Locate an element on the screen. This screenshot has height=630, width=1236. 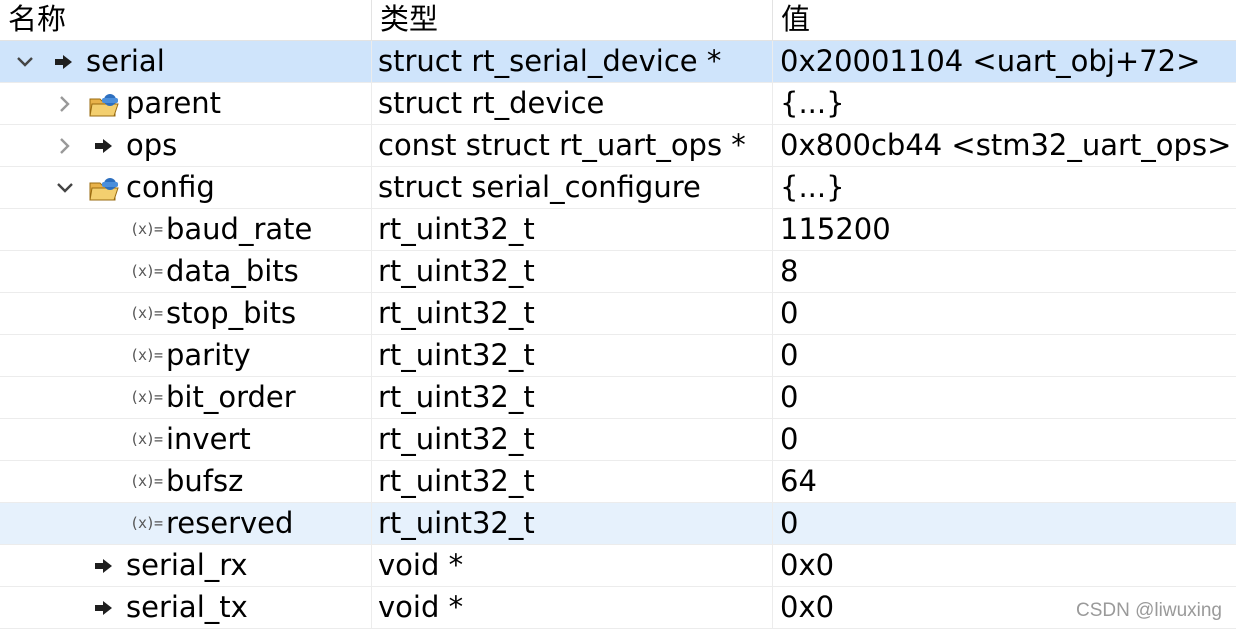
name-cell: (x)= baud_rate is located at coordinates (186, 229).